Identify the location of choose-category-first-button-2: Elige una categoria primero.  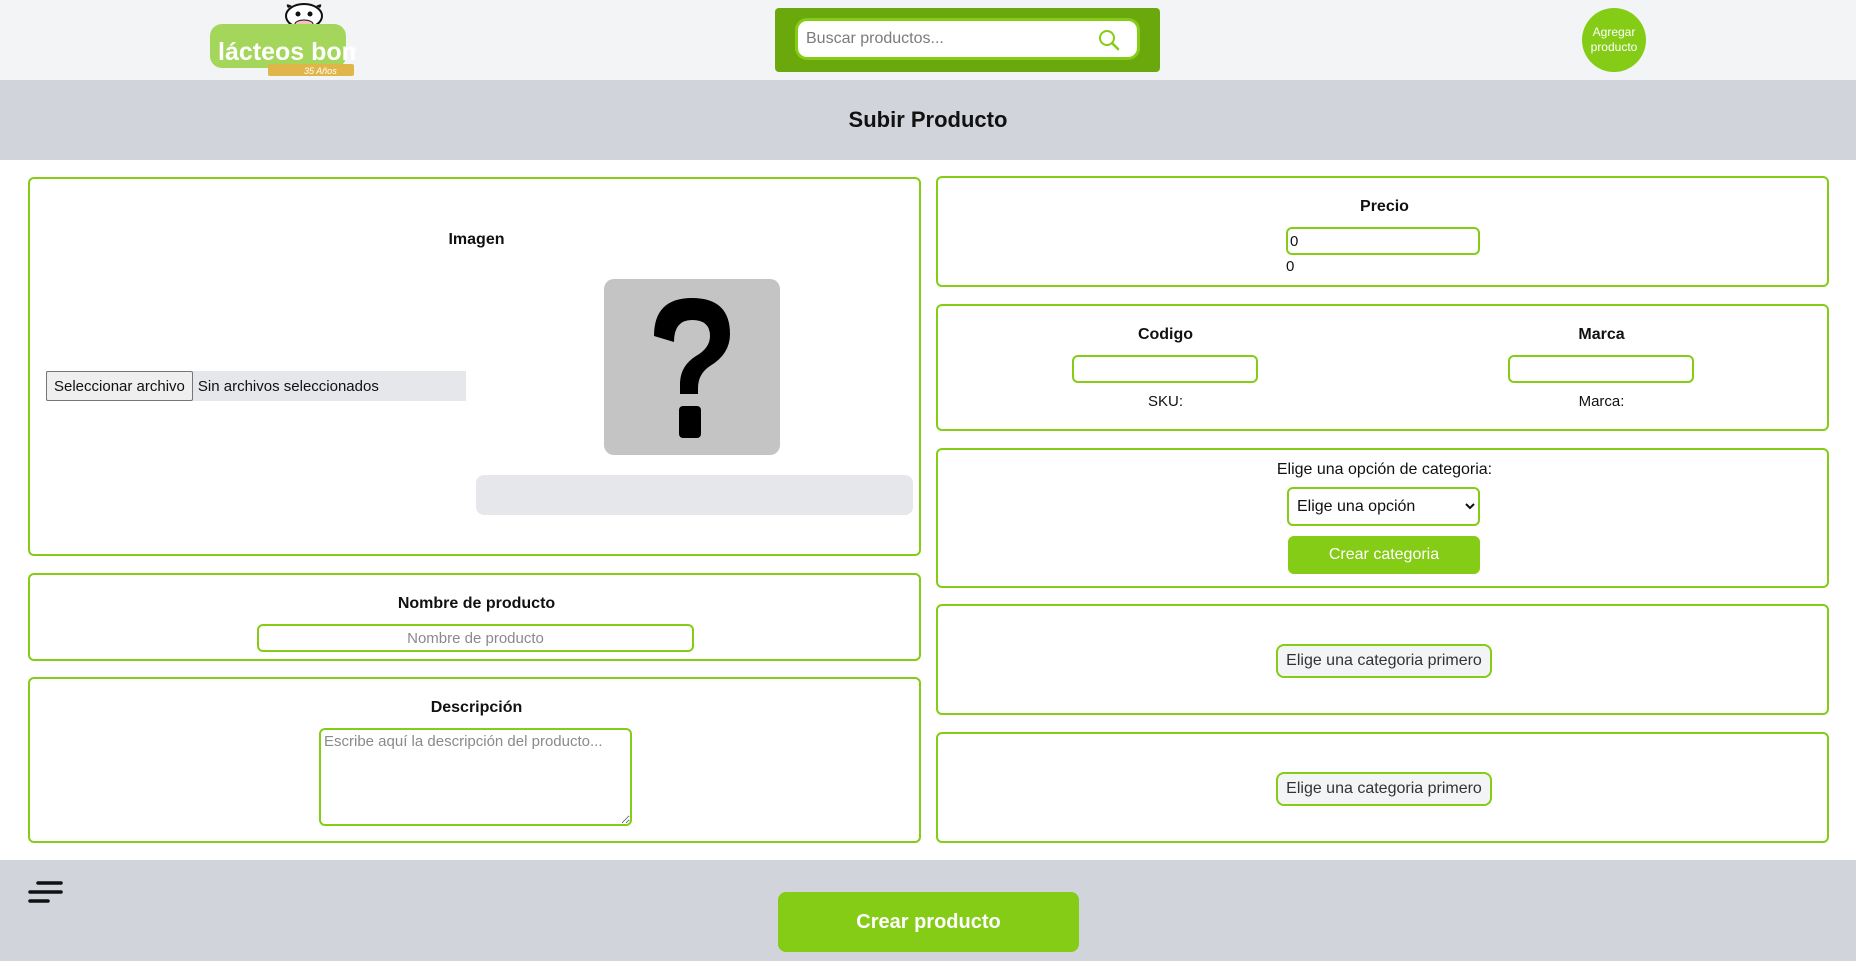
(1384, 789).